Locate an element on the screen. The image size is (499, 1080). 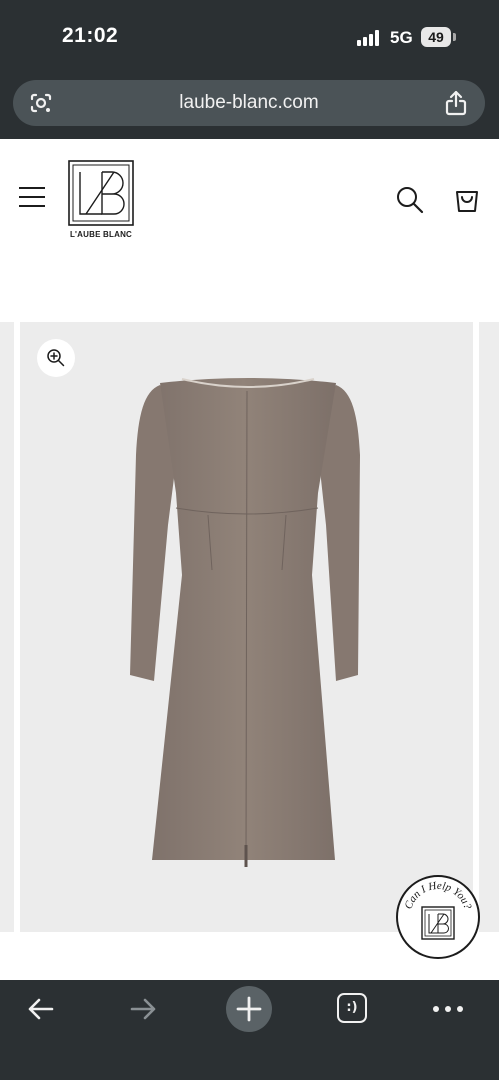
new-tab-button is located at coordinates (249, 1009).